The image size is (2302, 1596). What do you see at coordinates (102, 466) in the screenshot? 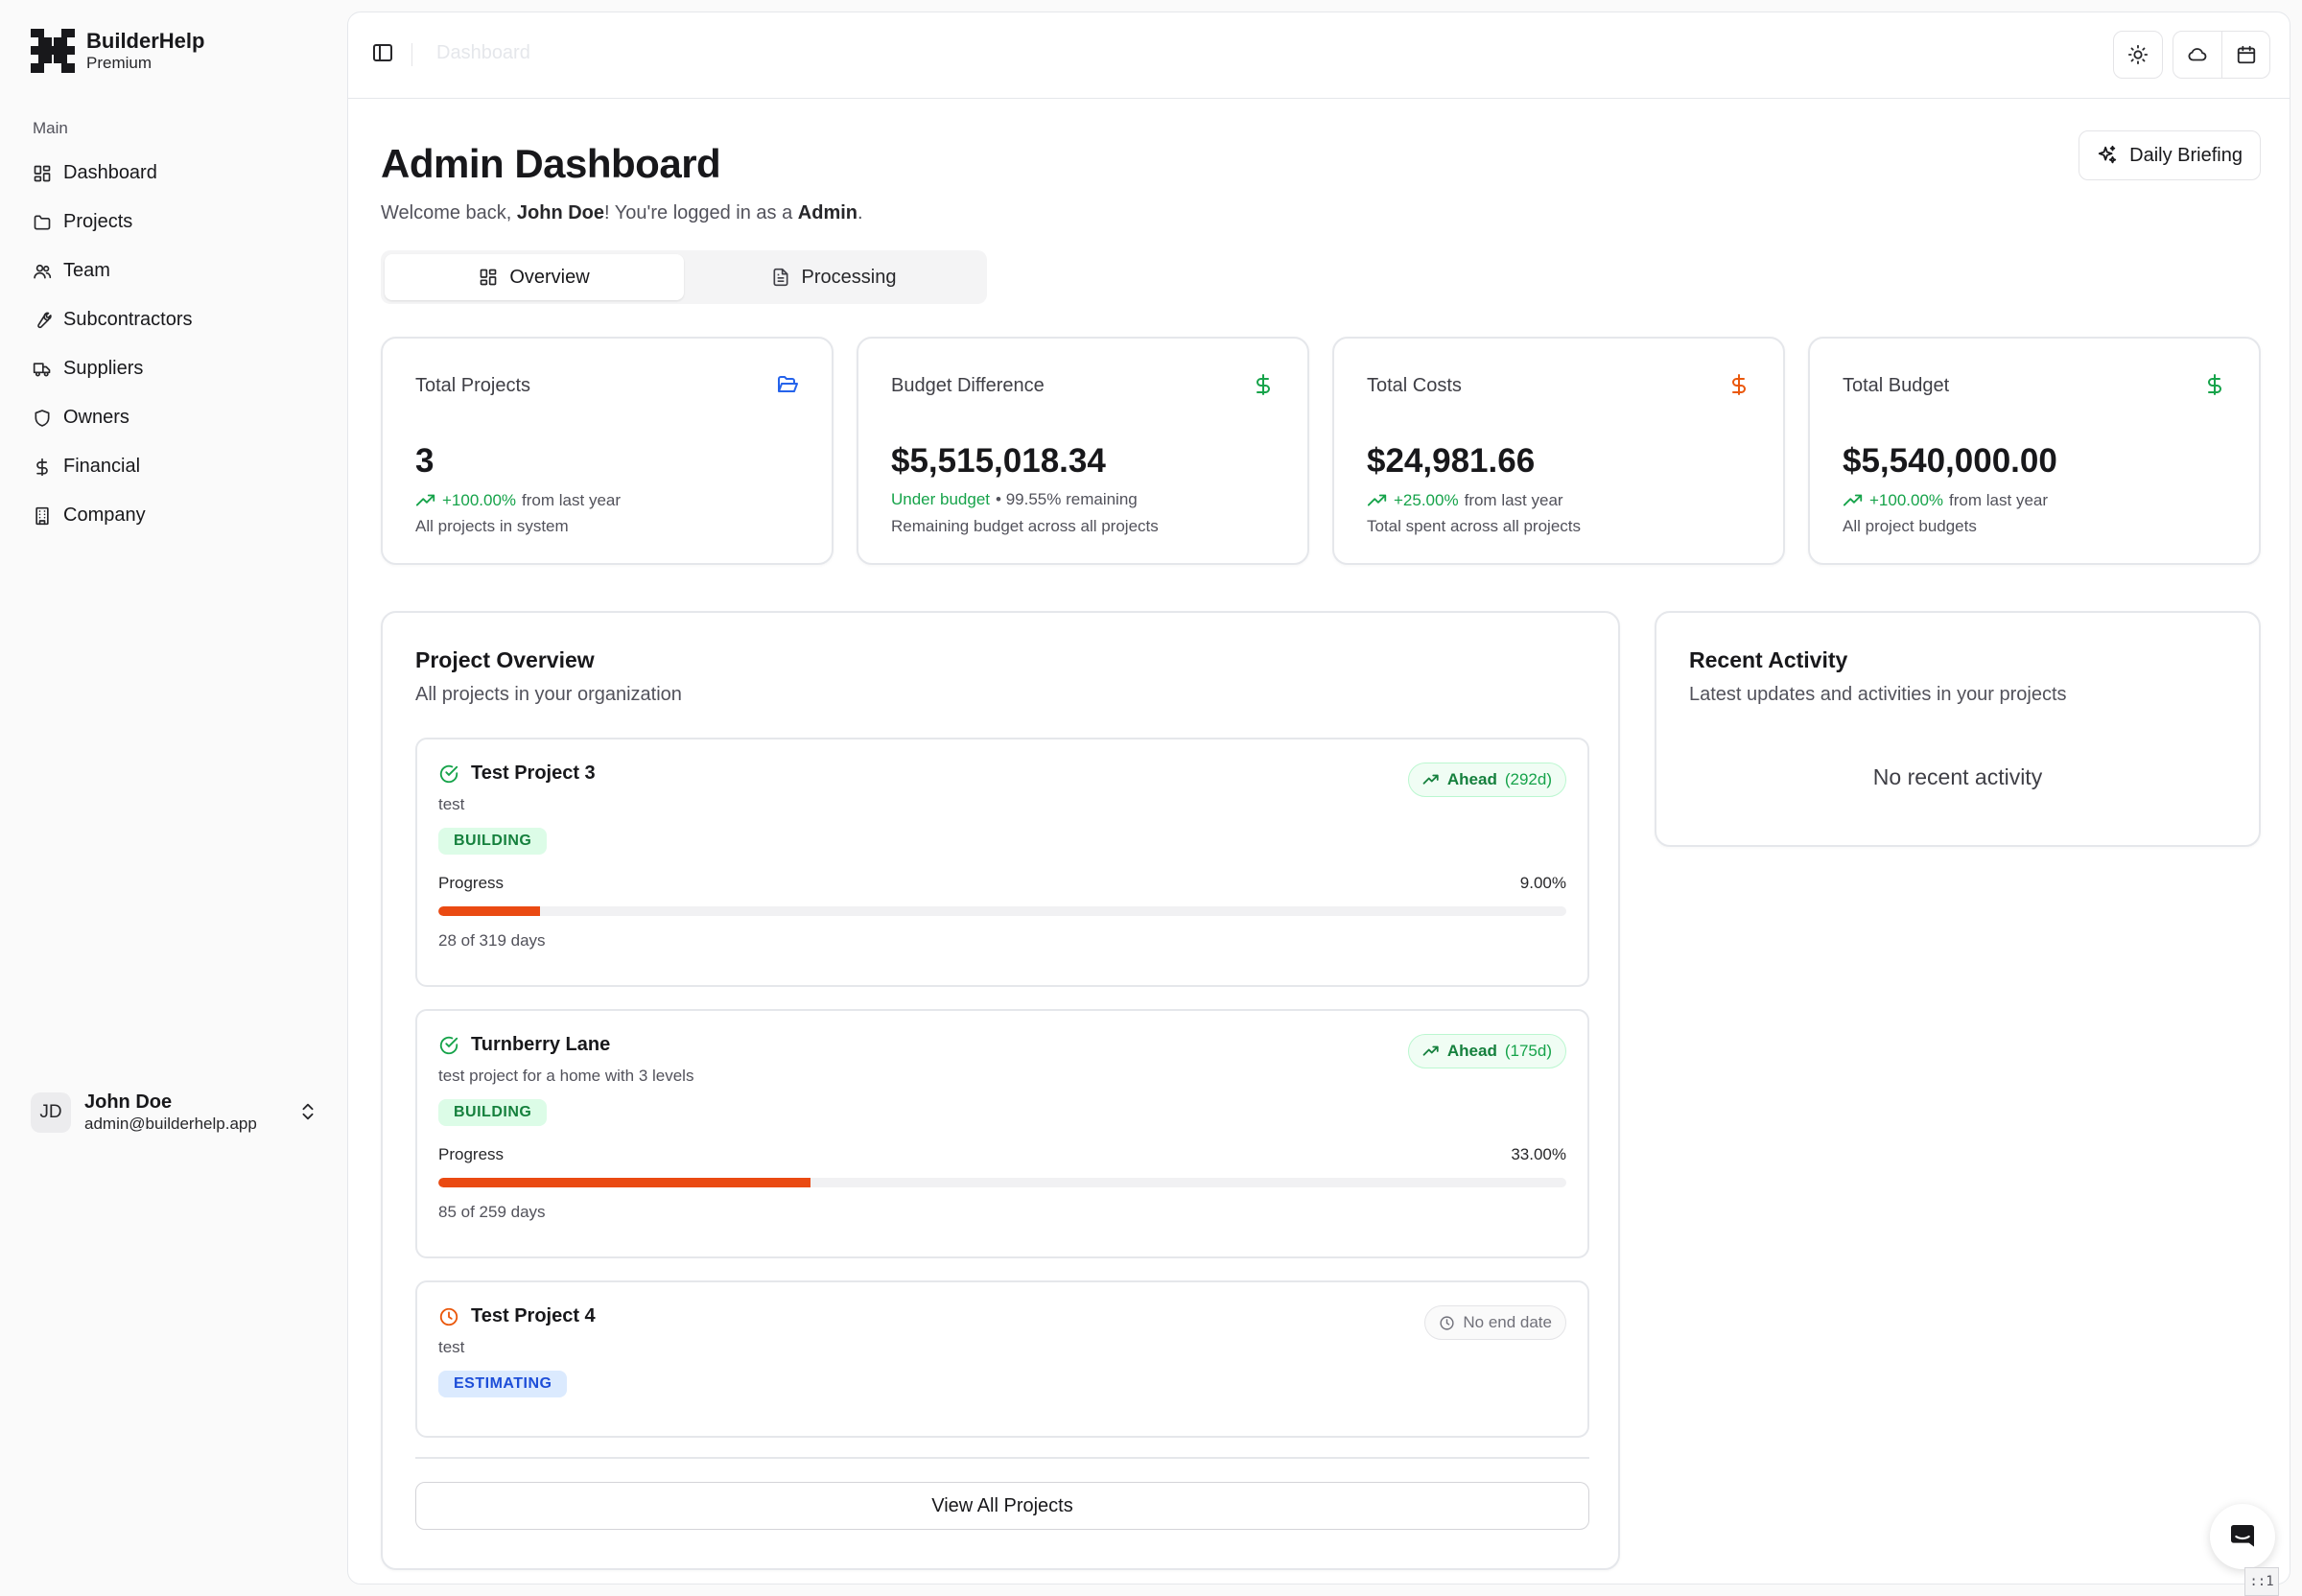
I see `sidebar-item-label: Financial` at bounding box center [102, 466].